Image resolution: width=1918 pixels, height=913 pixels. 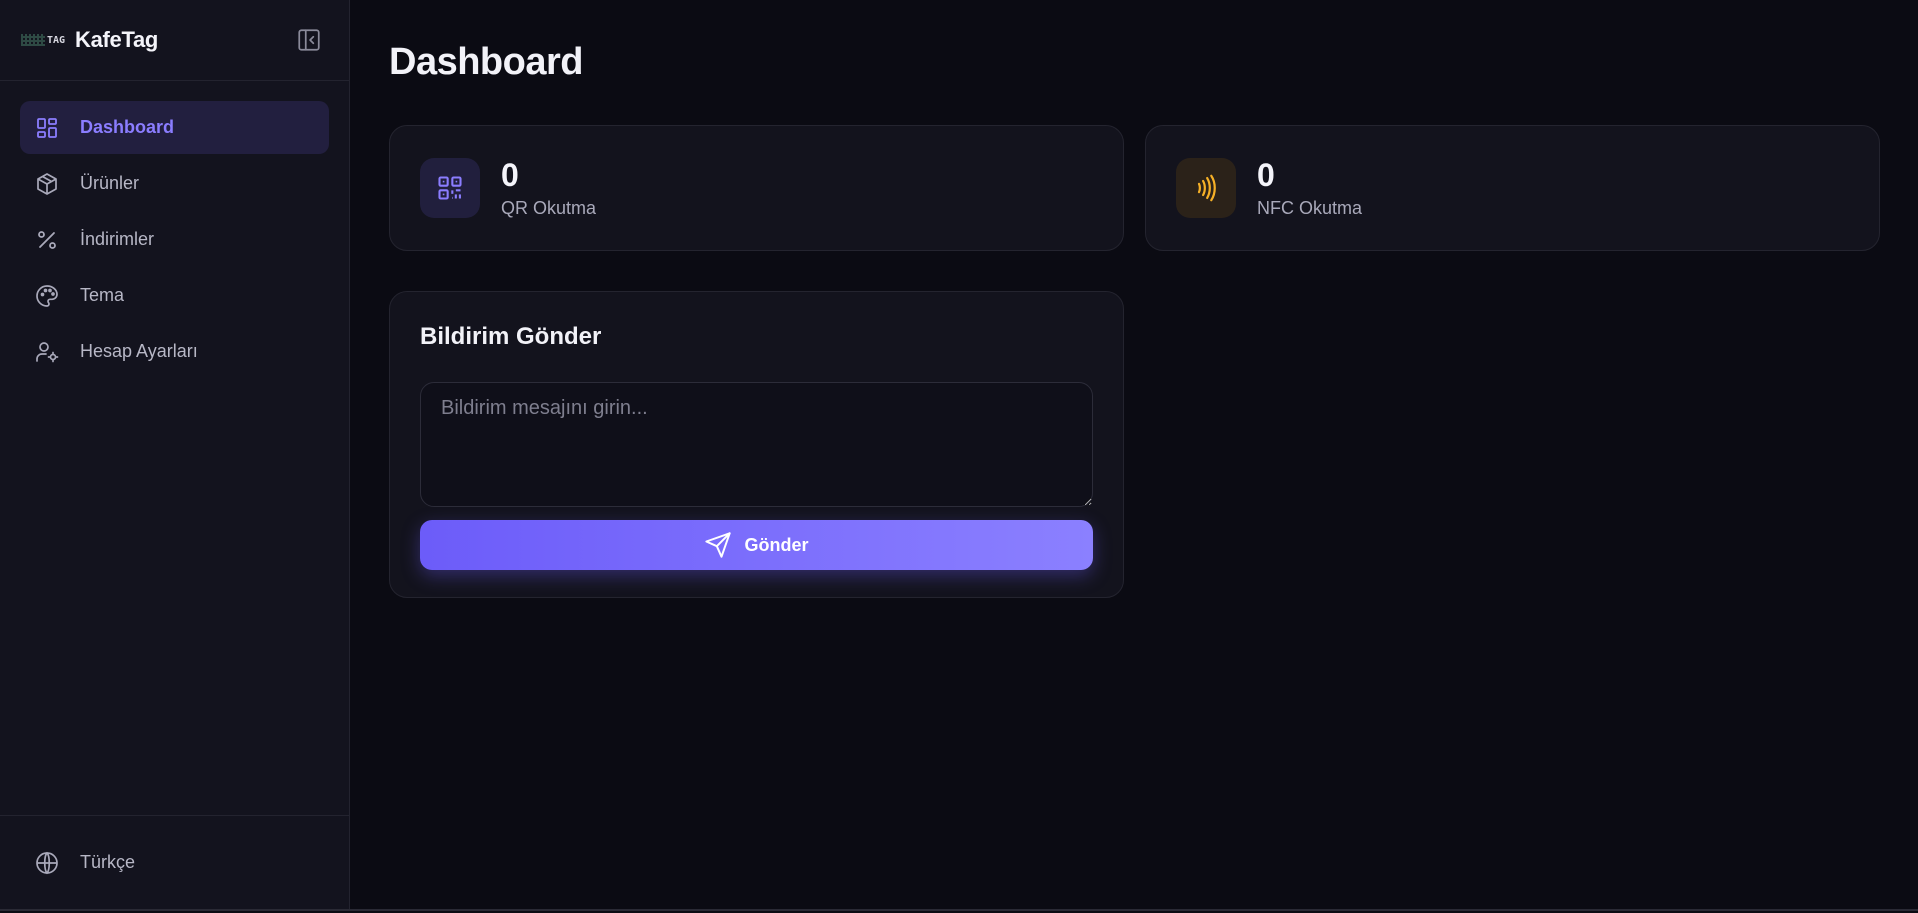 I want to click on send-button-label: Gönder, so click(x=776, y=544).